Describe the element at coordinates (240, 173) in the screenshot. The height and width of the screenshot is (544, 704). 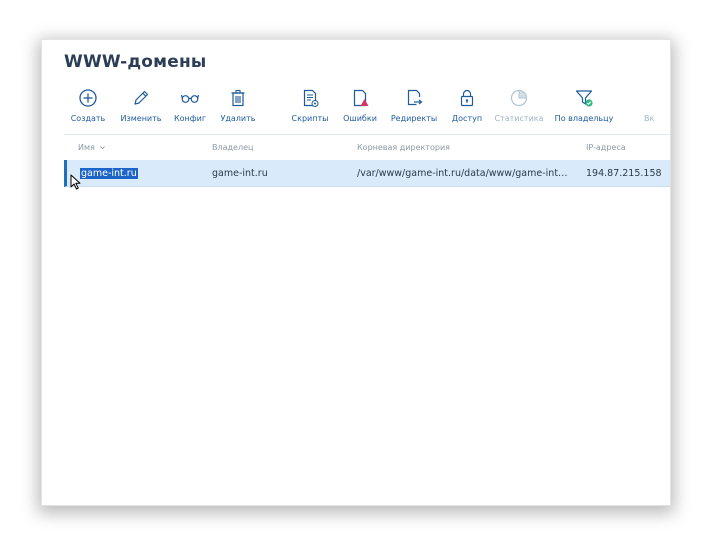
I see `cell-owner: game-int.ru` at that location.